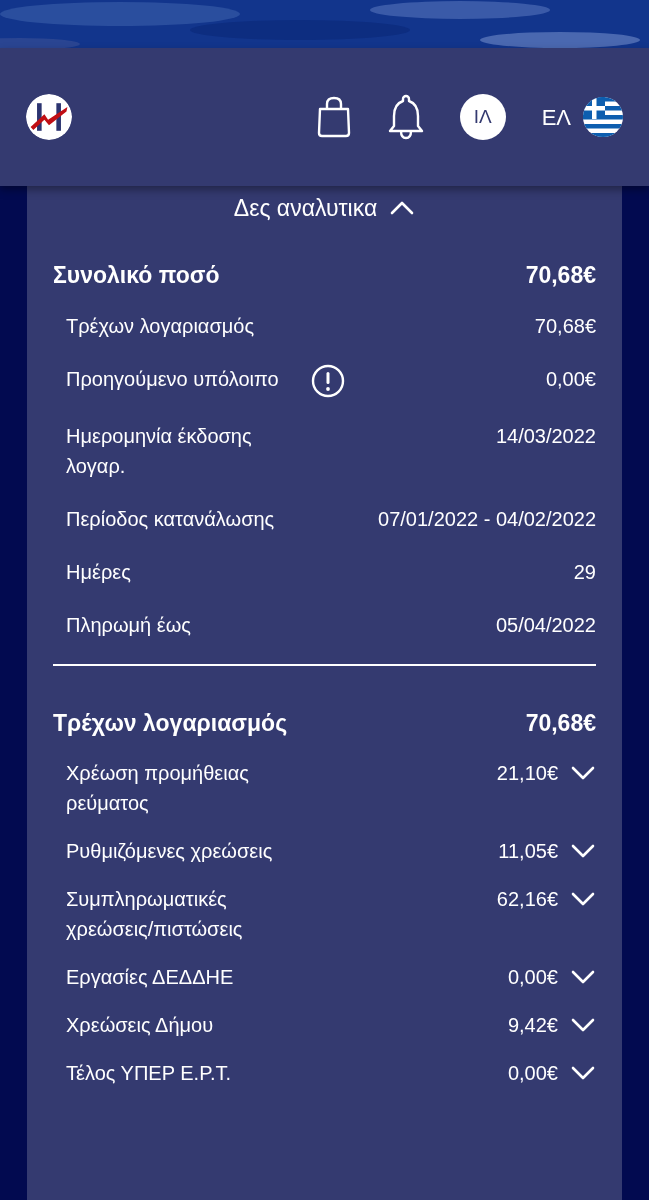 The width and height of the screenshot is (649, 1200). I want to click on detail-label: Ημερομηνία έκδοσης λογαρ., so click(159, 451).